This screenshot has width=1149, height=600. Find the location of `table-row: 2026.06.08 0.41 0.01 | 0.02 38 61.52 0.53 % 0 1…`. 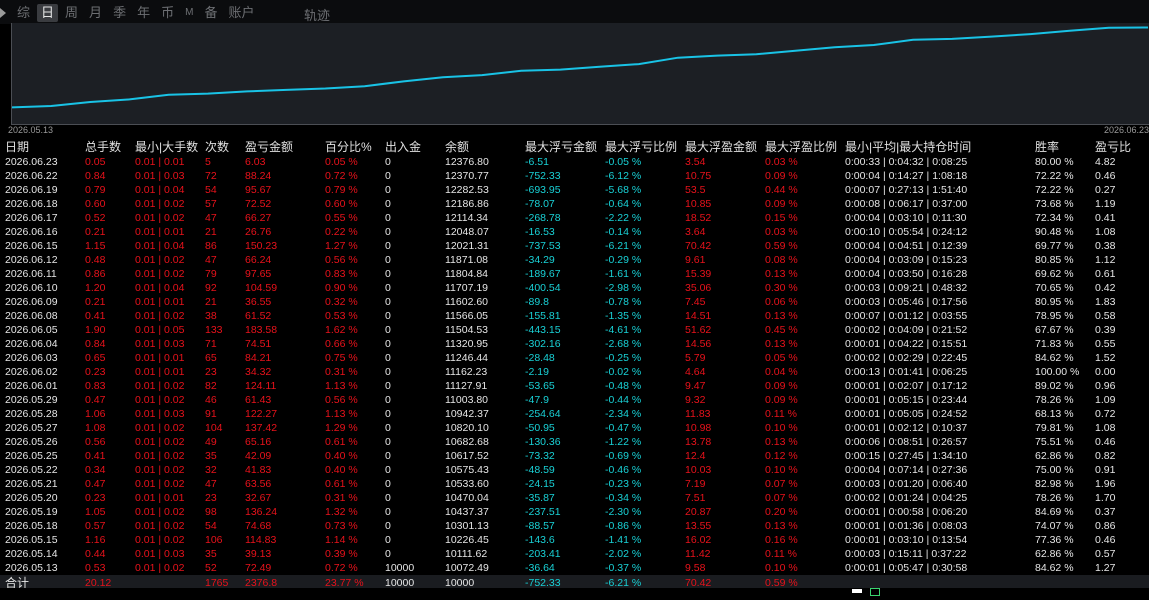

table-row: 2026.06.08 0.41 0.01 | 0.02 38 61.52 0.53 % 0 1… is located at coordinates (574, 316).